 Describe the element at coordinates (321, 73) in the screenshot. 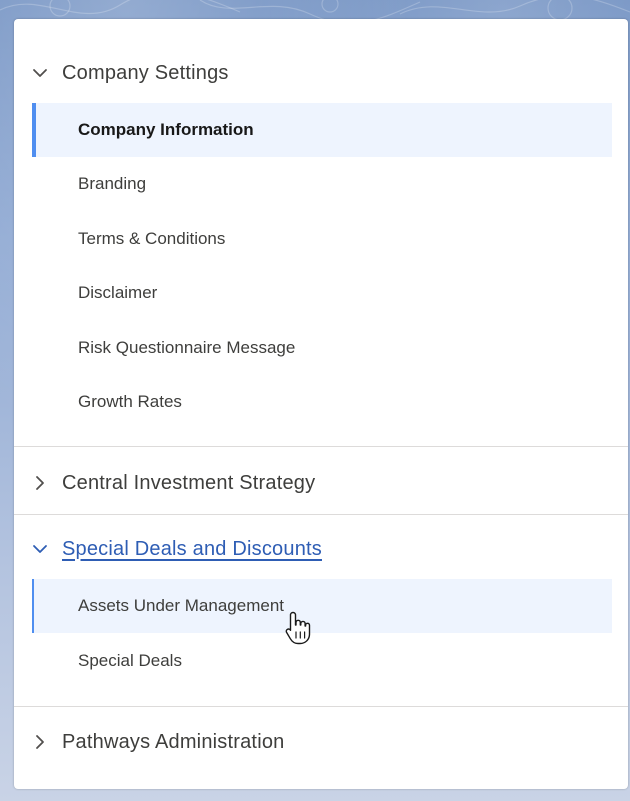

I see `section-header-company-settings: Company Settings` at that location.